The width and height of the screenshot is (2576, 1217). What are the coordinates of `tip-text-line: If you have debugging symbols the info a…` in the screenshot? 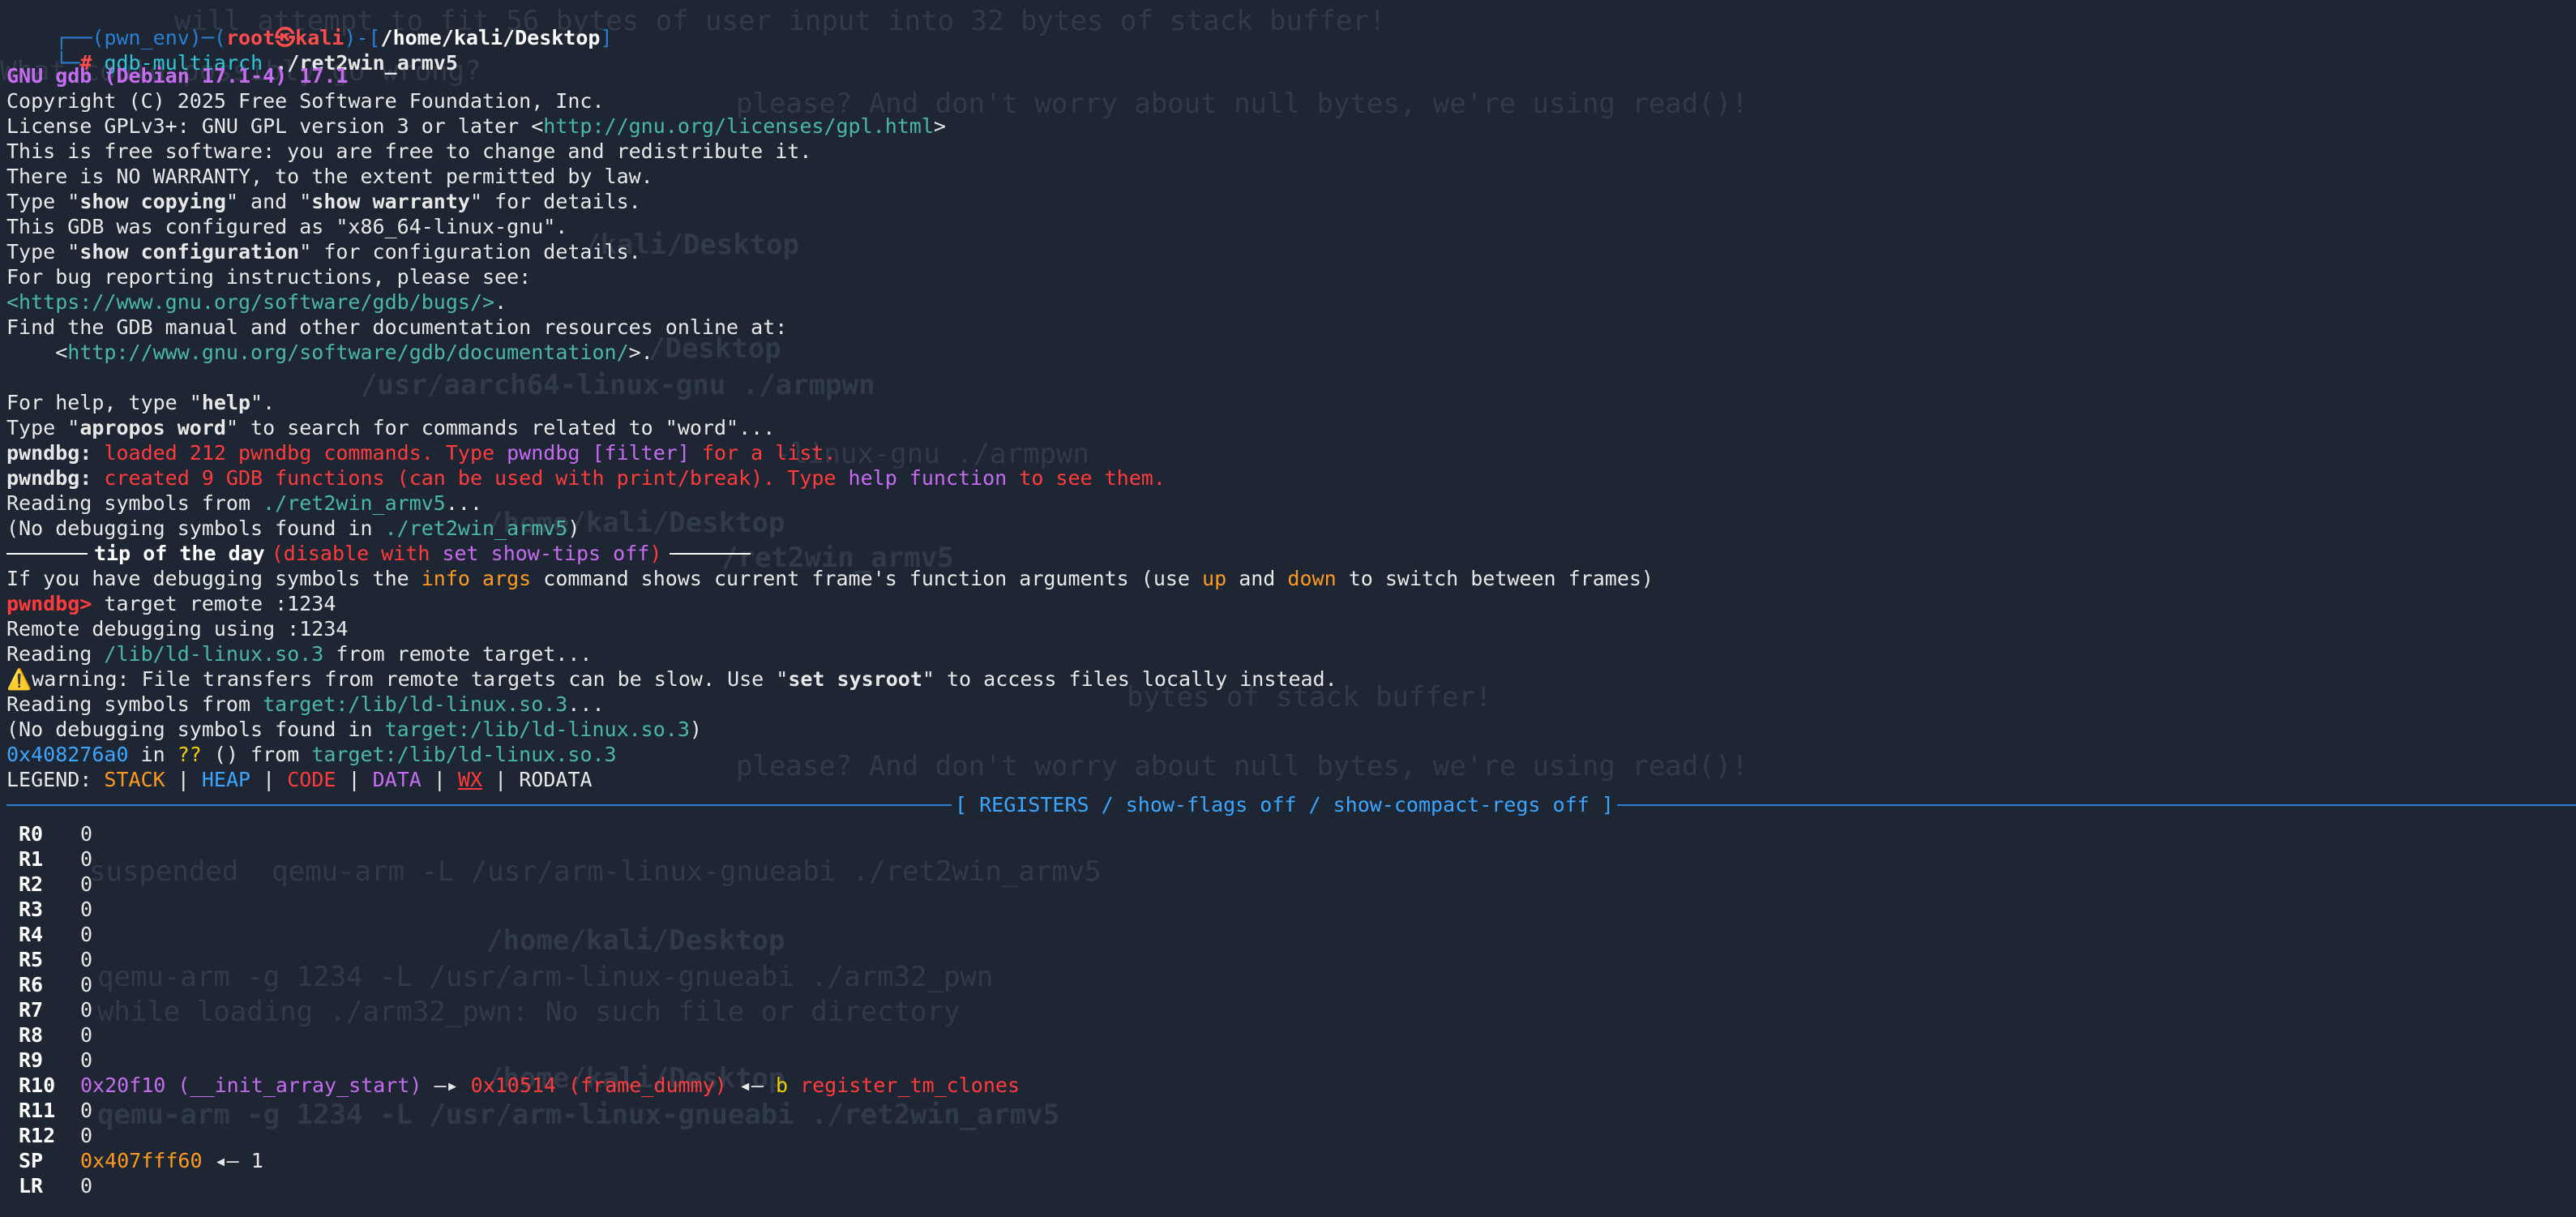 It's located at (1291, 578).